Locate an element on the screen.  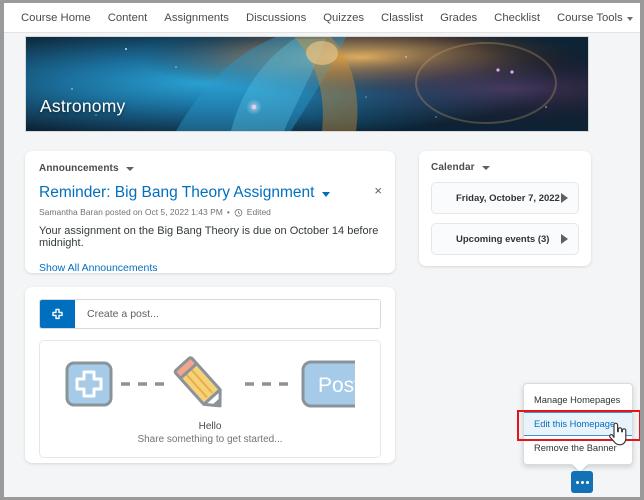
nav-item-content: Content is located at coordinates (128, 18).